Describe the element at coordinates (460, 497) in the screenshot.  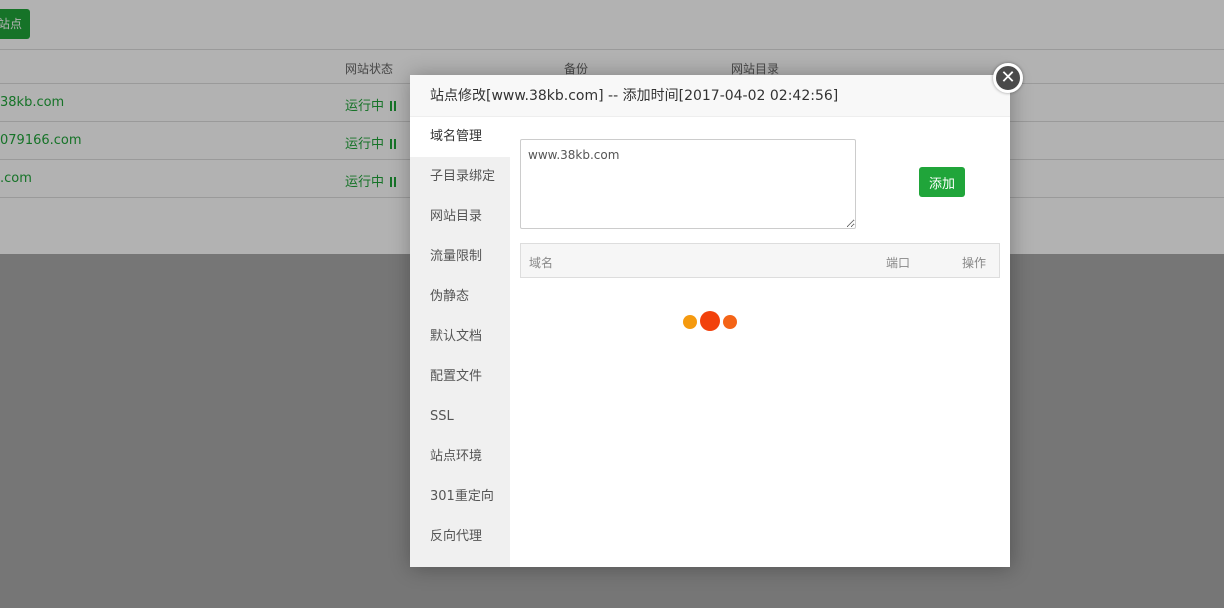
I see `tab-301-redirect: 301重定向` at that location.